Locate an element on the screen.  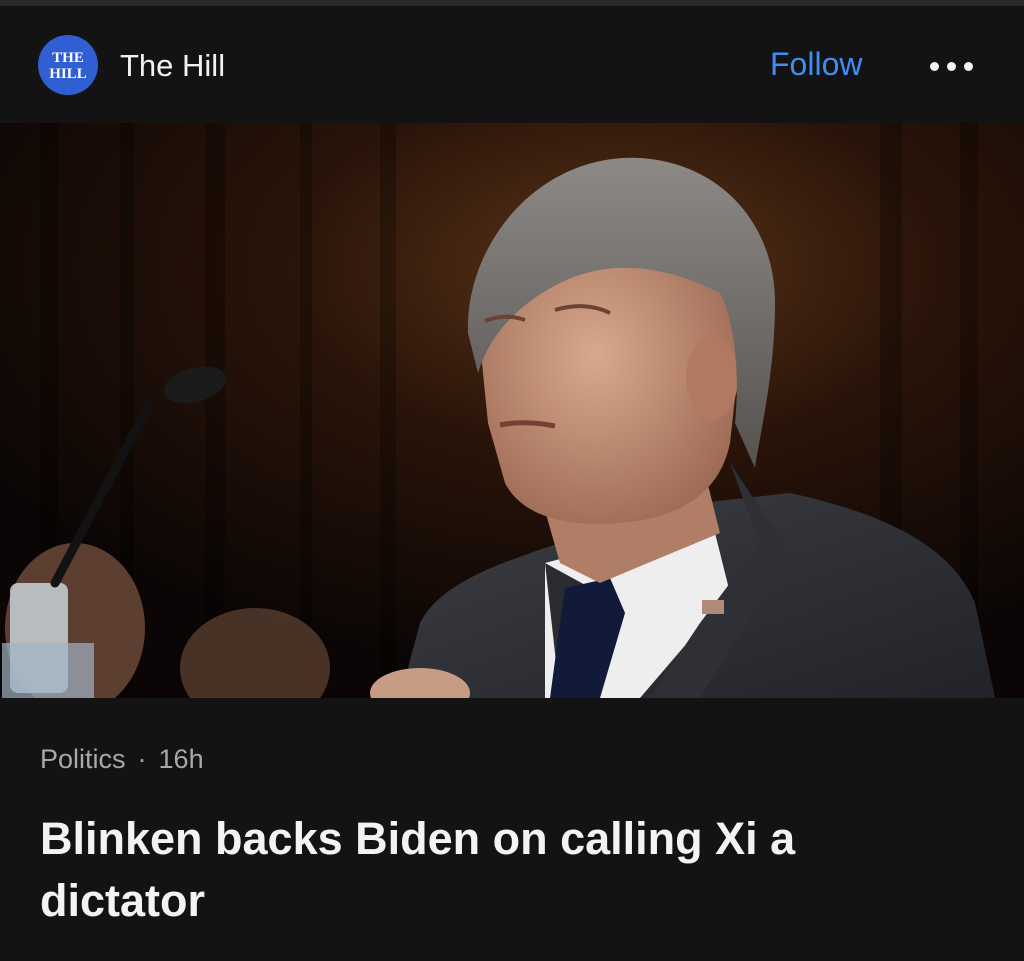
article-meta: Politics · 16h is located at coordinates (122, 759).